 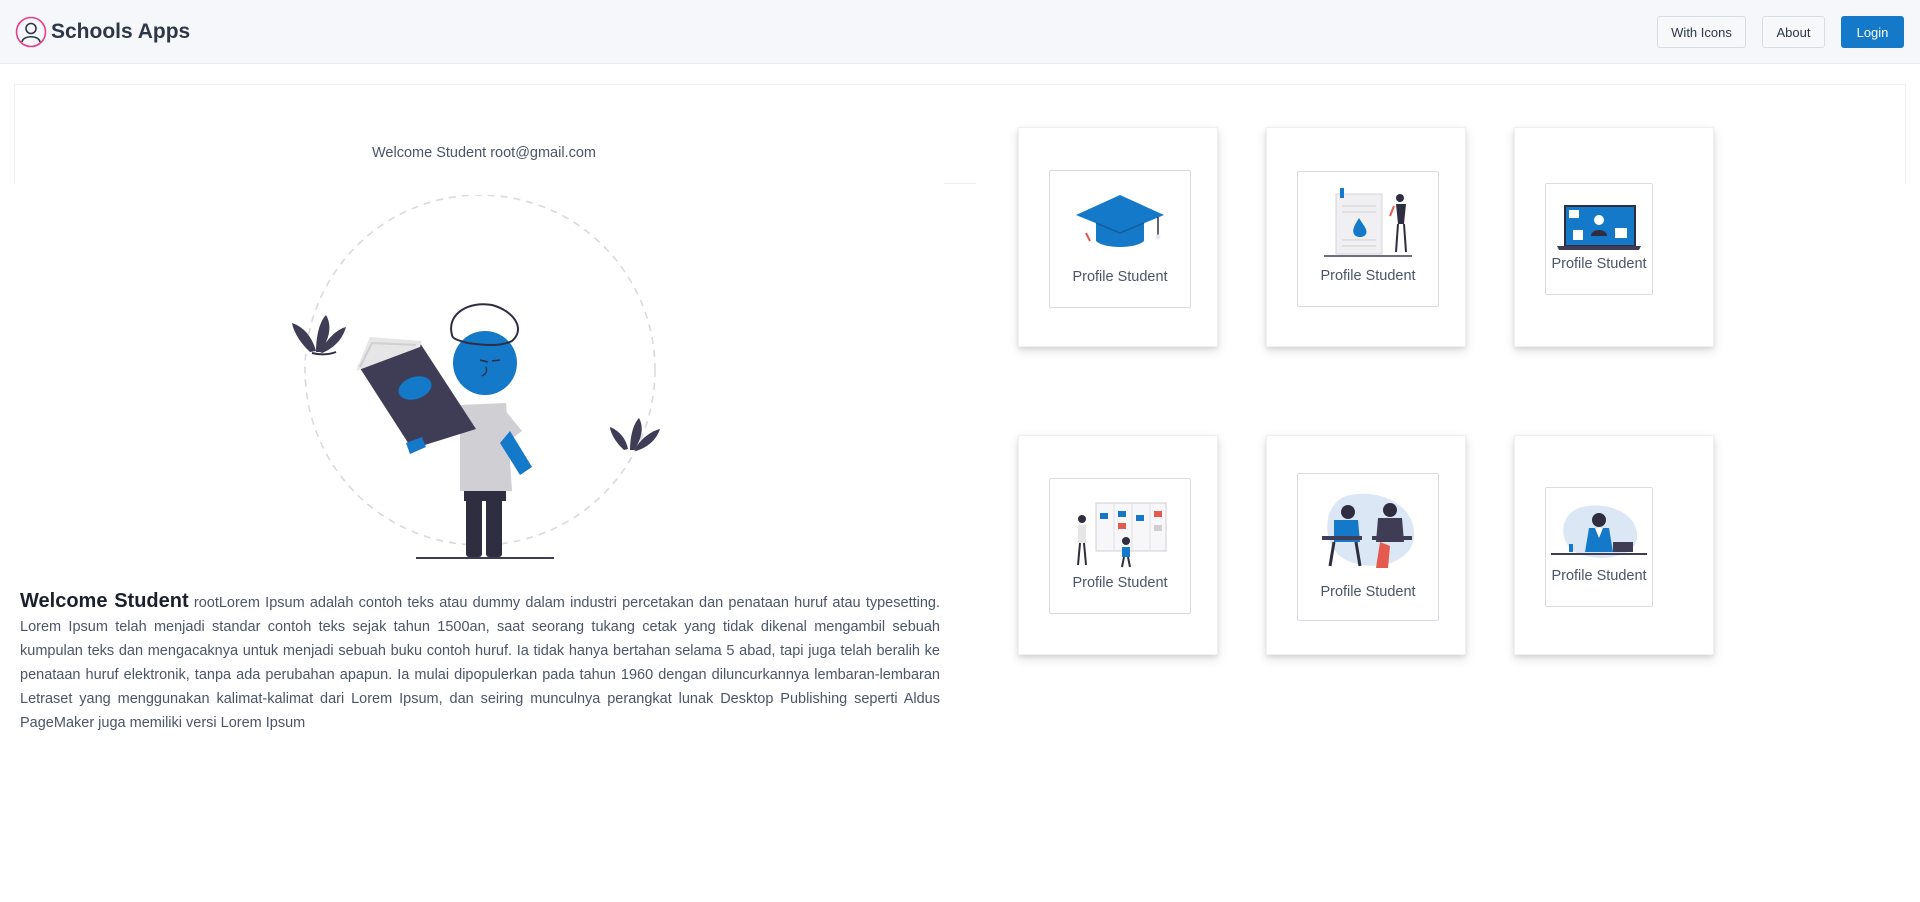 What do you see at coordinates (960, 32) in the screenshot?
I see `navbar: Schools Apps With Icons About Login` at bounding box center [960, 32].